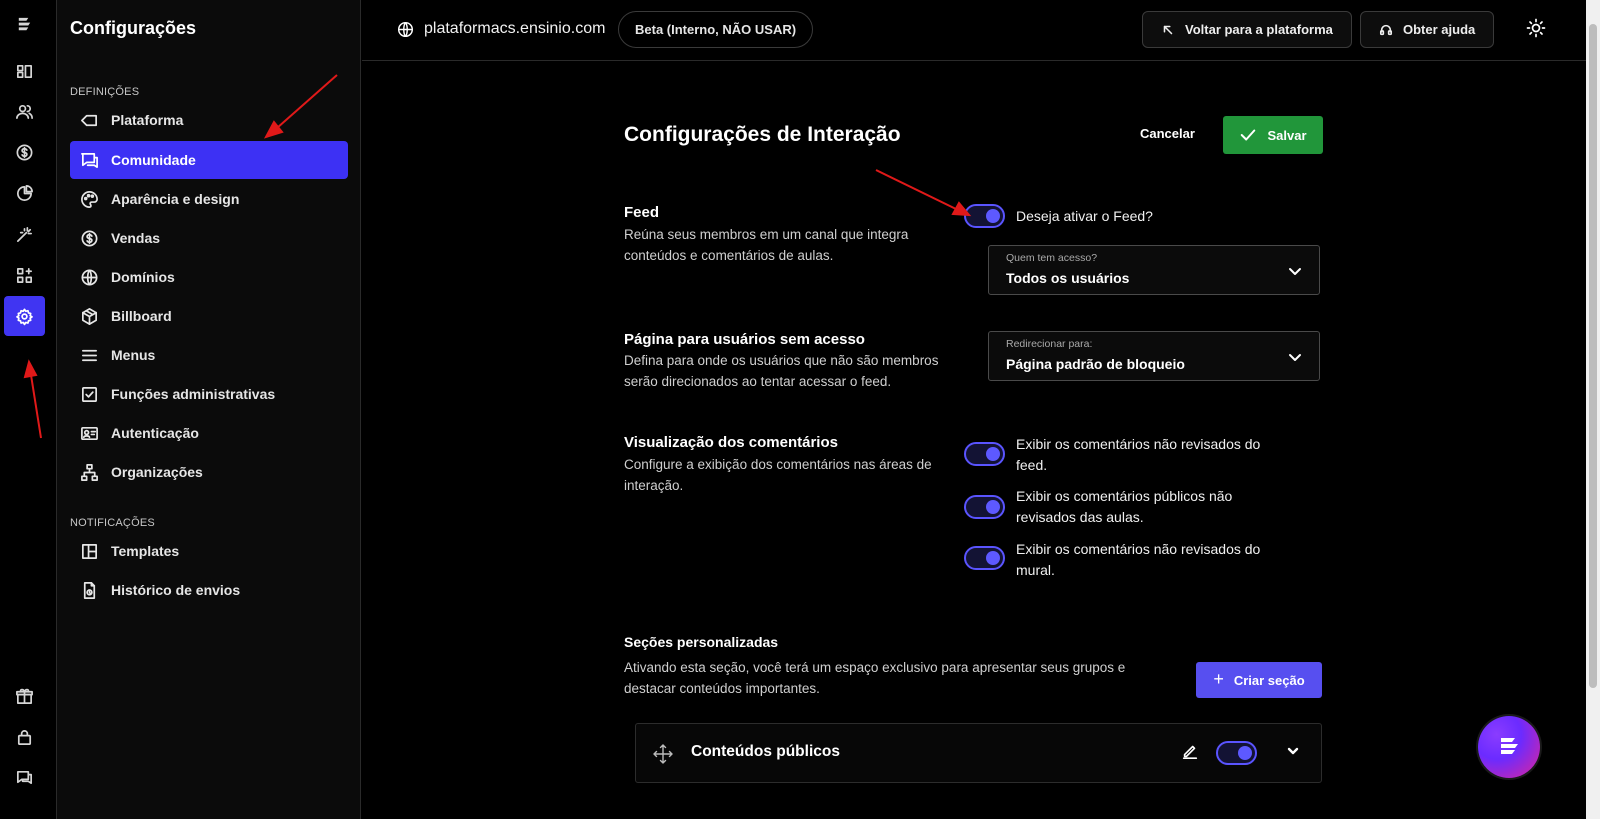 The image size is (1600, 819). I want to click on box-icon, so click(89, 316).